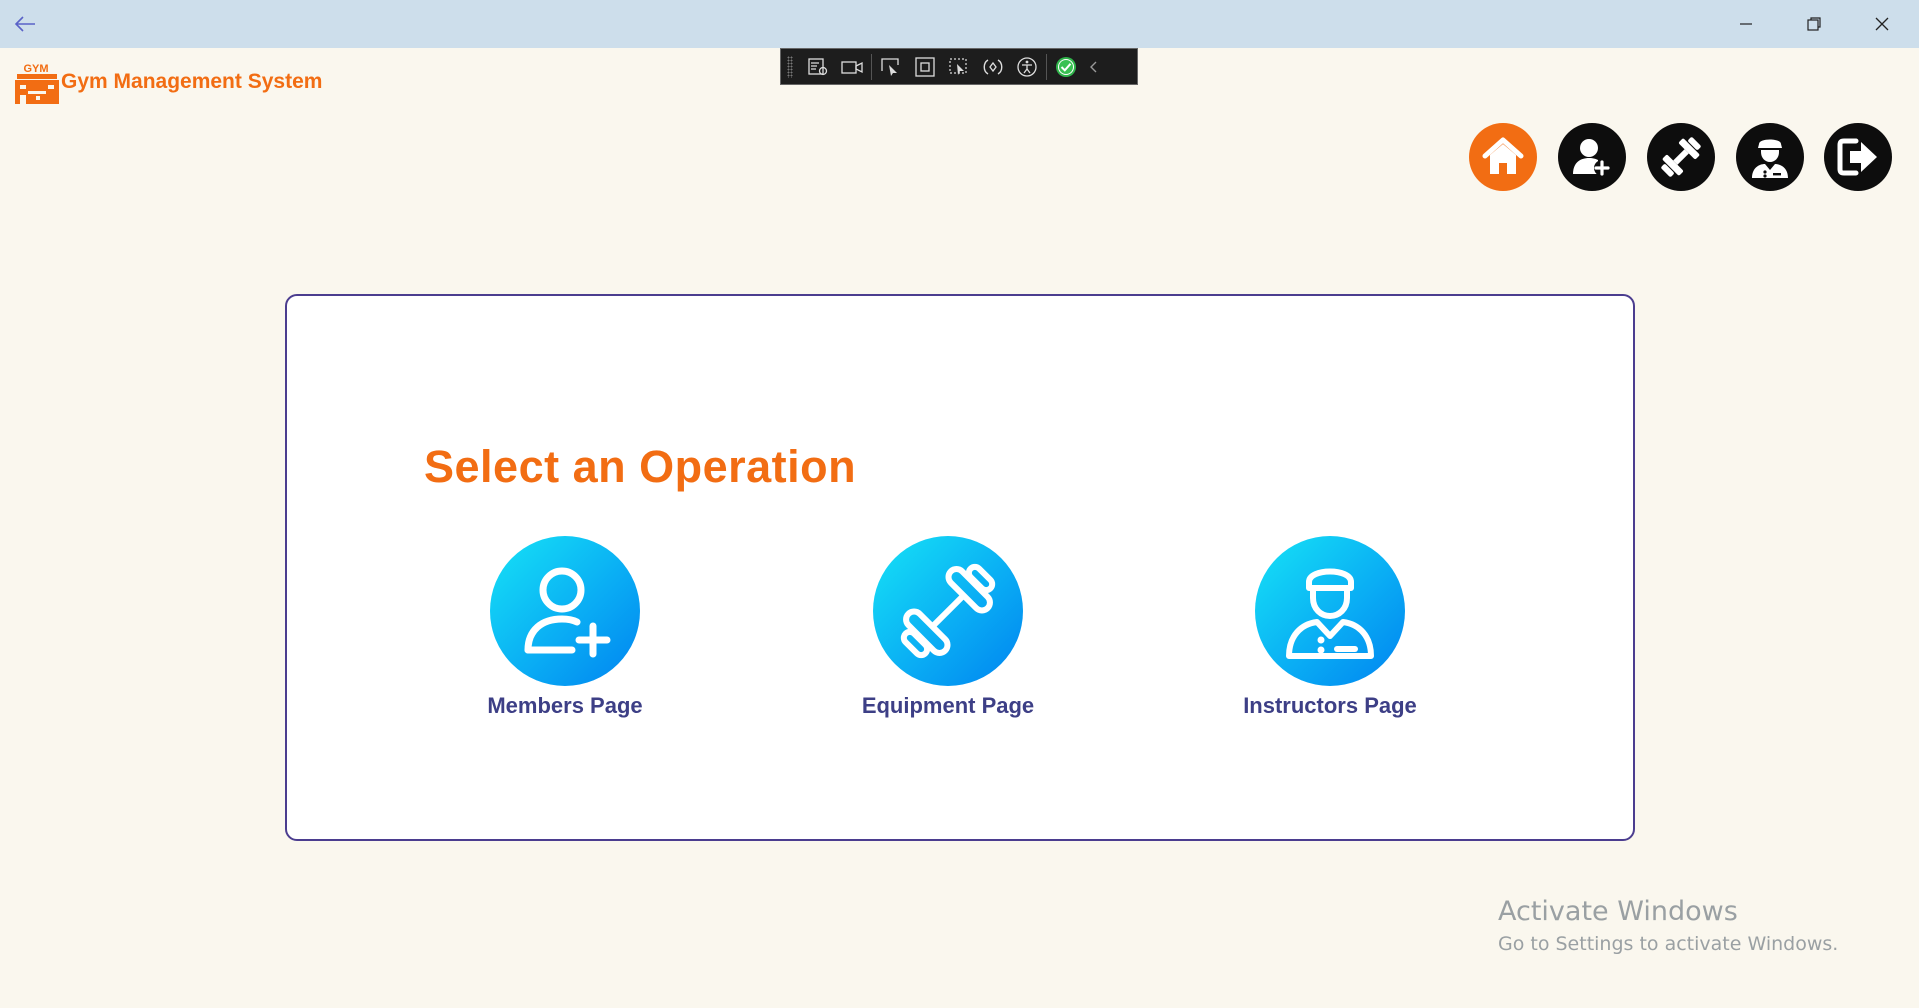  Describe the element at coordinates (790, 66) in the screenshot. I see `toolbar-grip` at that location.